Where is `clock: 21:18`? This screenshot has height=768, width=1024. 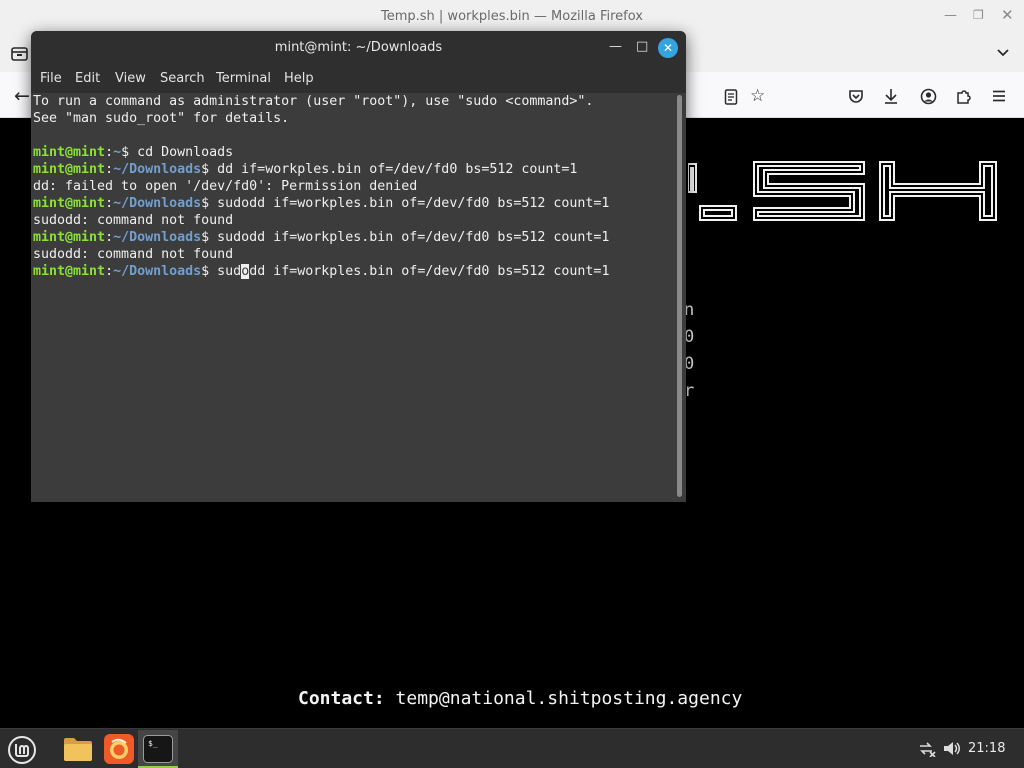
clock: 21:18 is located at coordinates (986, 748).